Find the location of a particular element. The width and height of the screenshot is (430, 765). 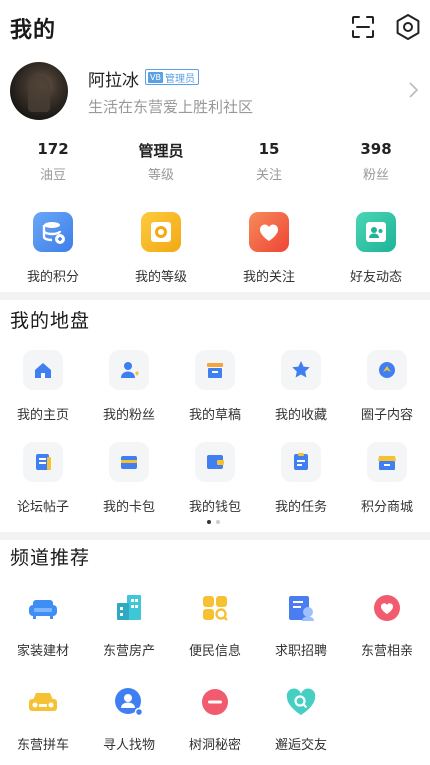

grid-item-card-pack: 我的卡包 is located at coordinates (129, 478).